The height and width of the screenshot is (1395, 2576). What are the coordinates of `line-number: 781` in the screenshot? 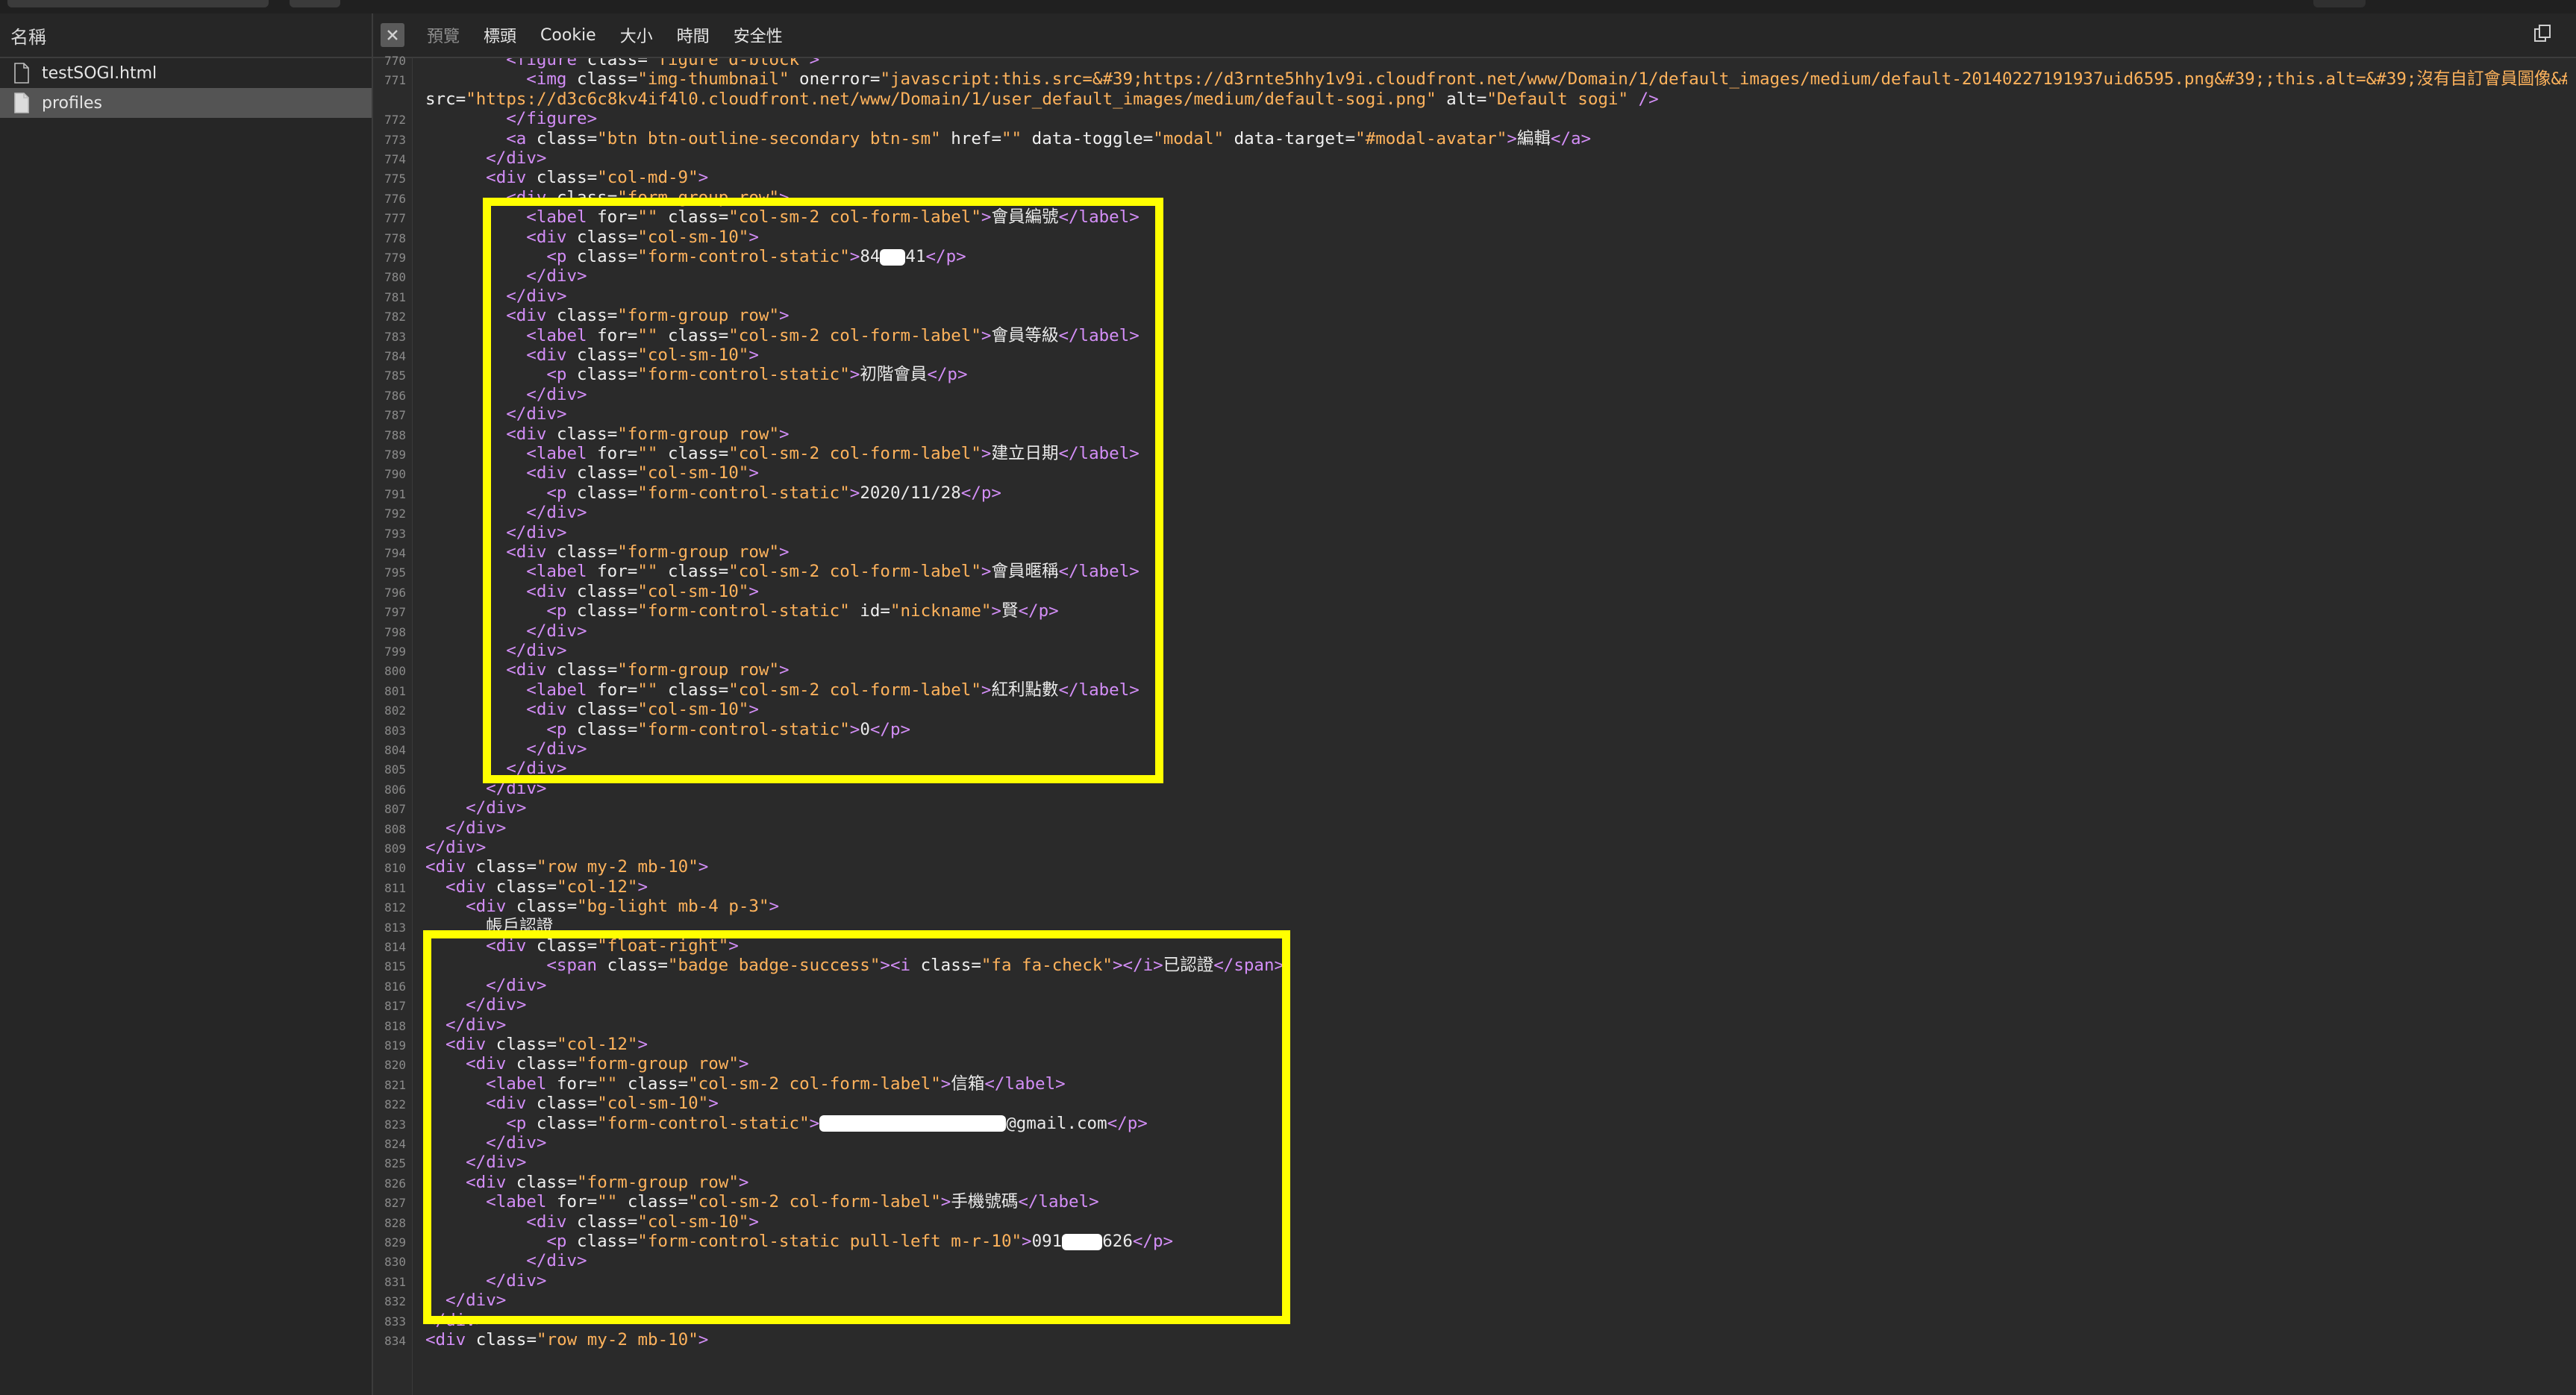 It's located at (395, 296).